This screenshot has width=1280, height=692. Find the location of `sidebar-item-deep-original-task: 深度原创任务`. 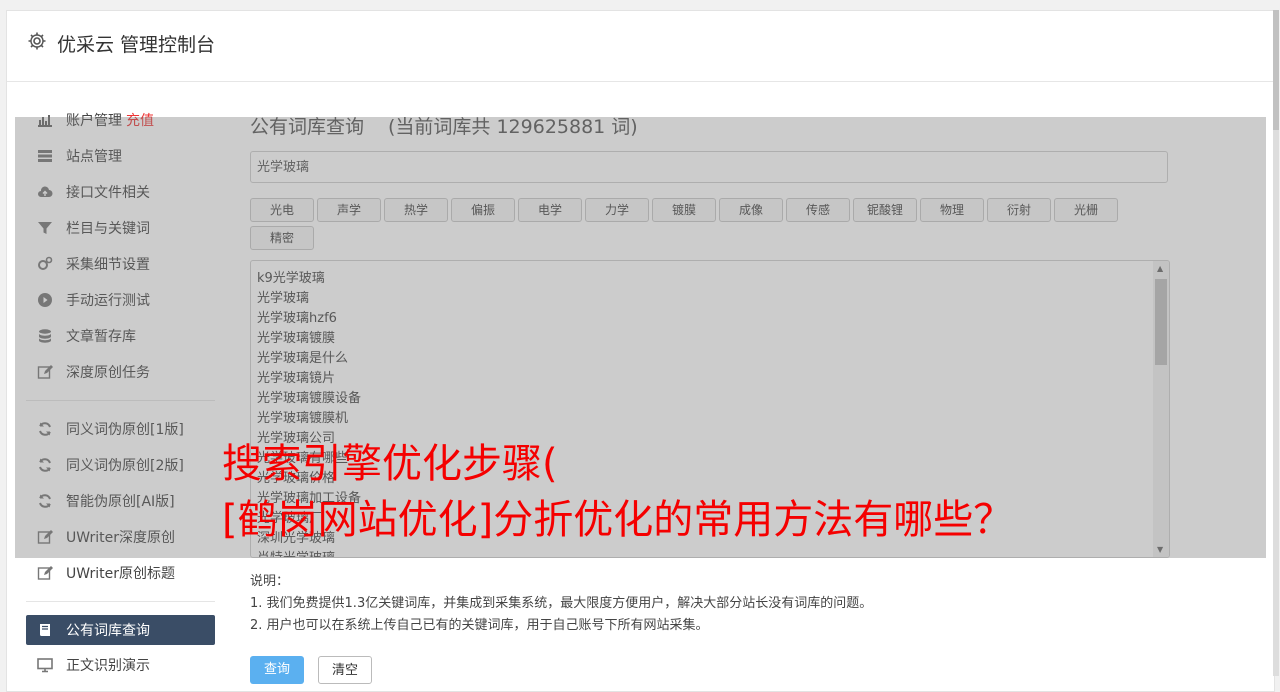

sidebar-item-deep-original-task: 深度原创任务 is located at coordinates (93, 372).